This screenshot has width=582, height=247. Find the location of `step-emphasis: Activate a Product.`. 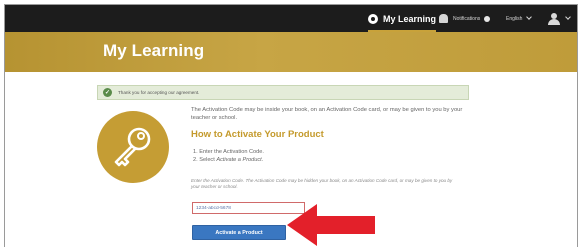

step-emphasis: Activate a Product. is located at coordinates (240, 160).